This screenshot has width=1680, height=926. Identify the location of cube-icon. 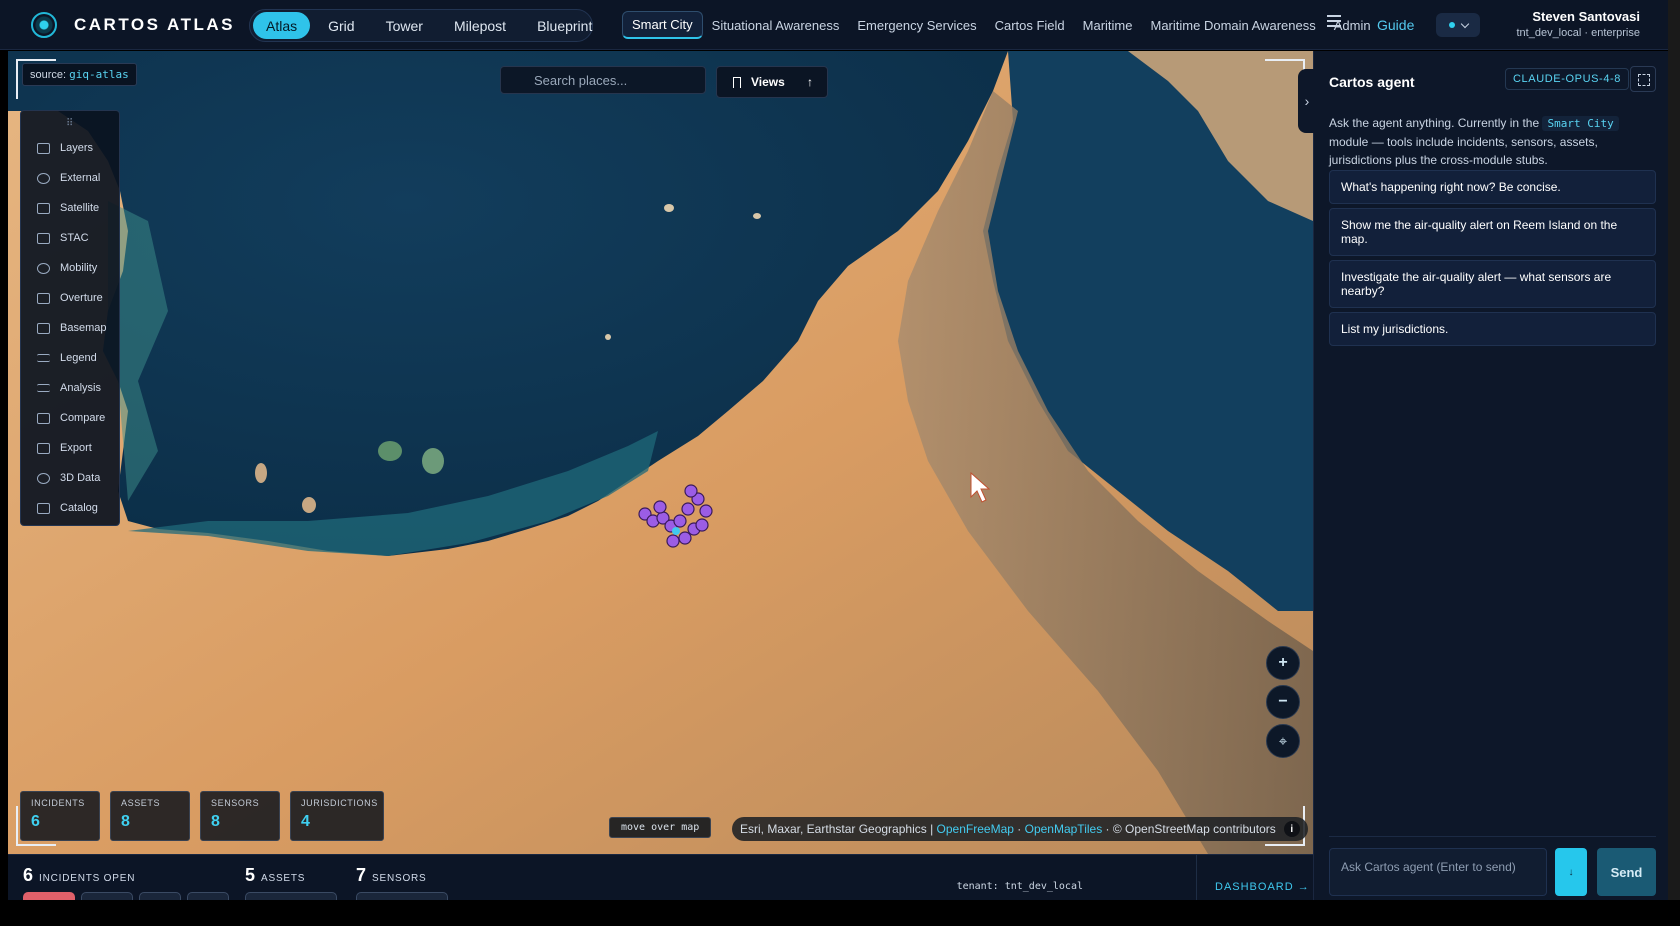
(43, 478).